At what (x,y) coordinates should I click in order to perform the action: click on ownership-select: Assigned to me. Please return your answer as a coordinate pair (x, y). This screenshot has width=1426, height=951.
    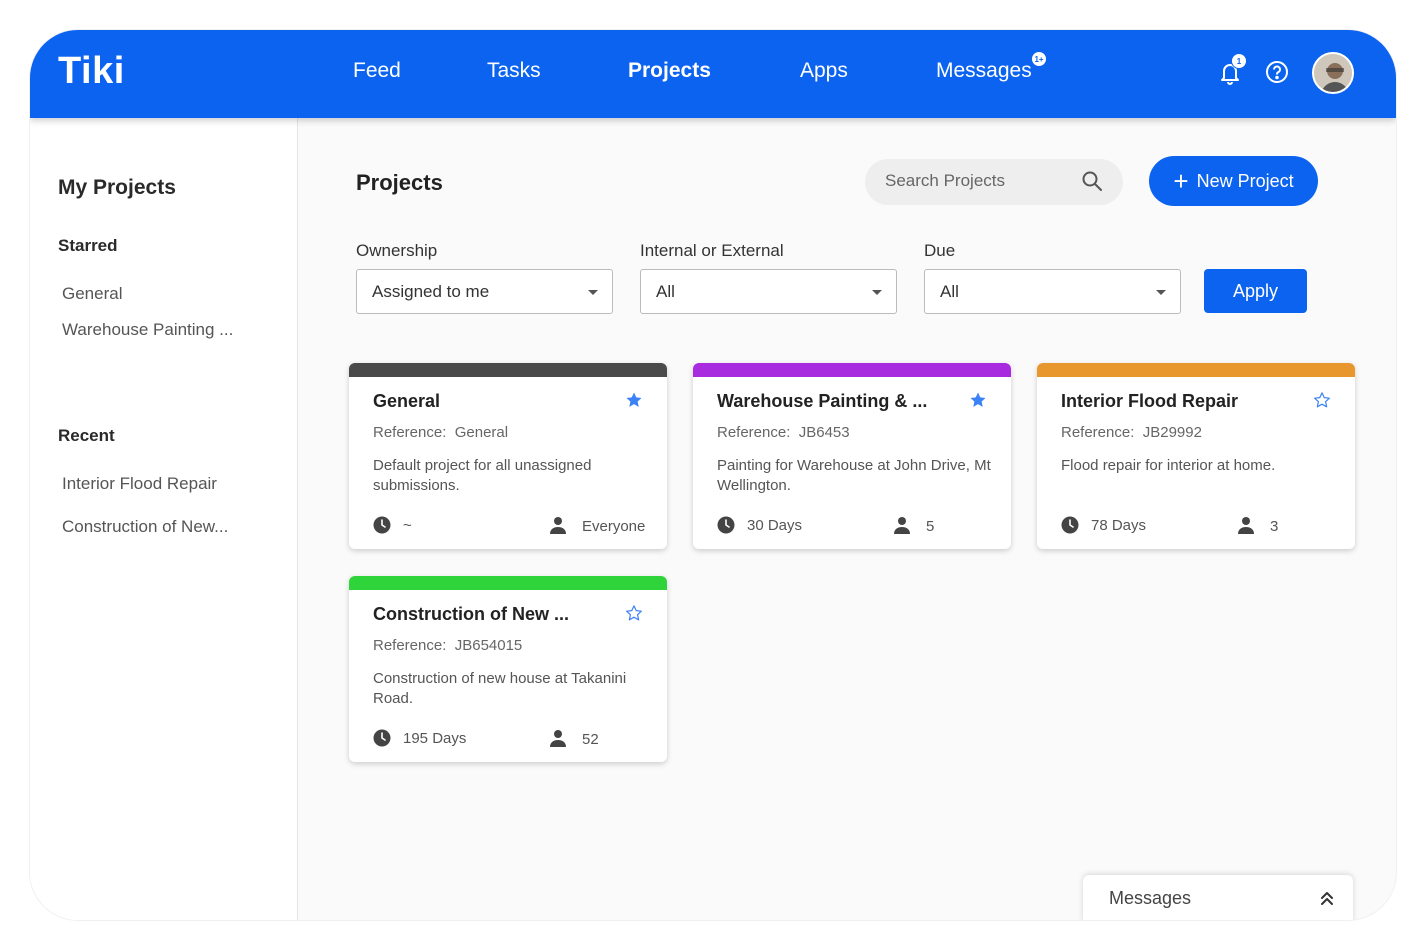
    Looking at the image, I should click on (484, 291).